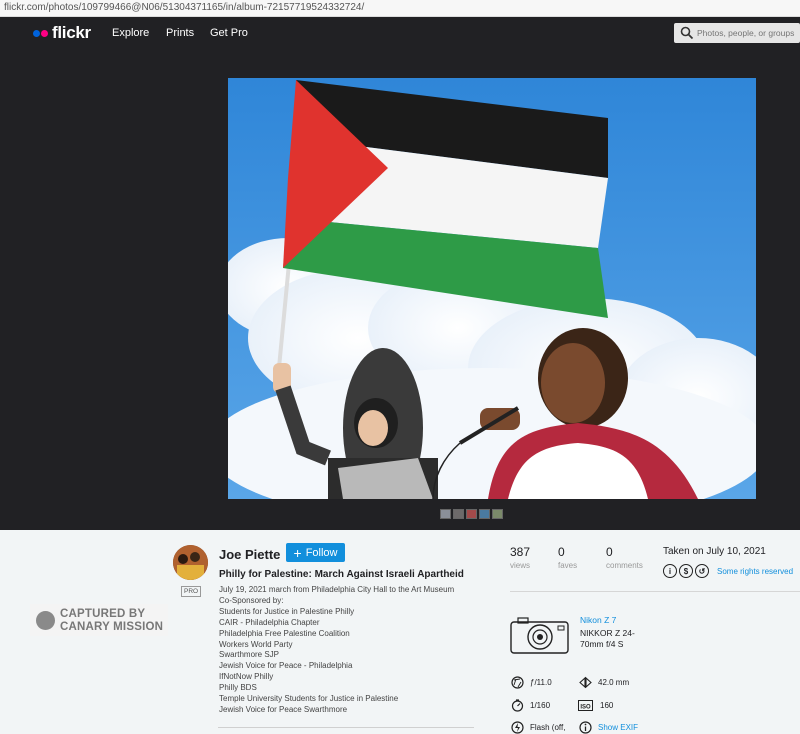 This screenshot has width=800, height=734. I want to click on watermark-text: CAPTURED BY CANARY MISSION, so click(111, 620).